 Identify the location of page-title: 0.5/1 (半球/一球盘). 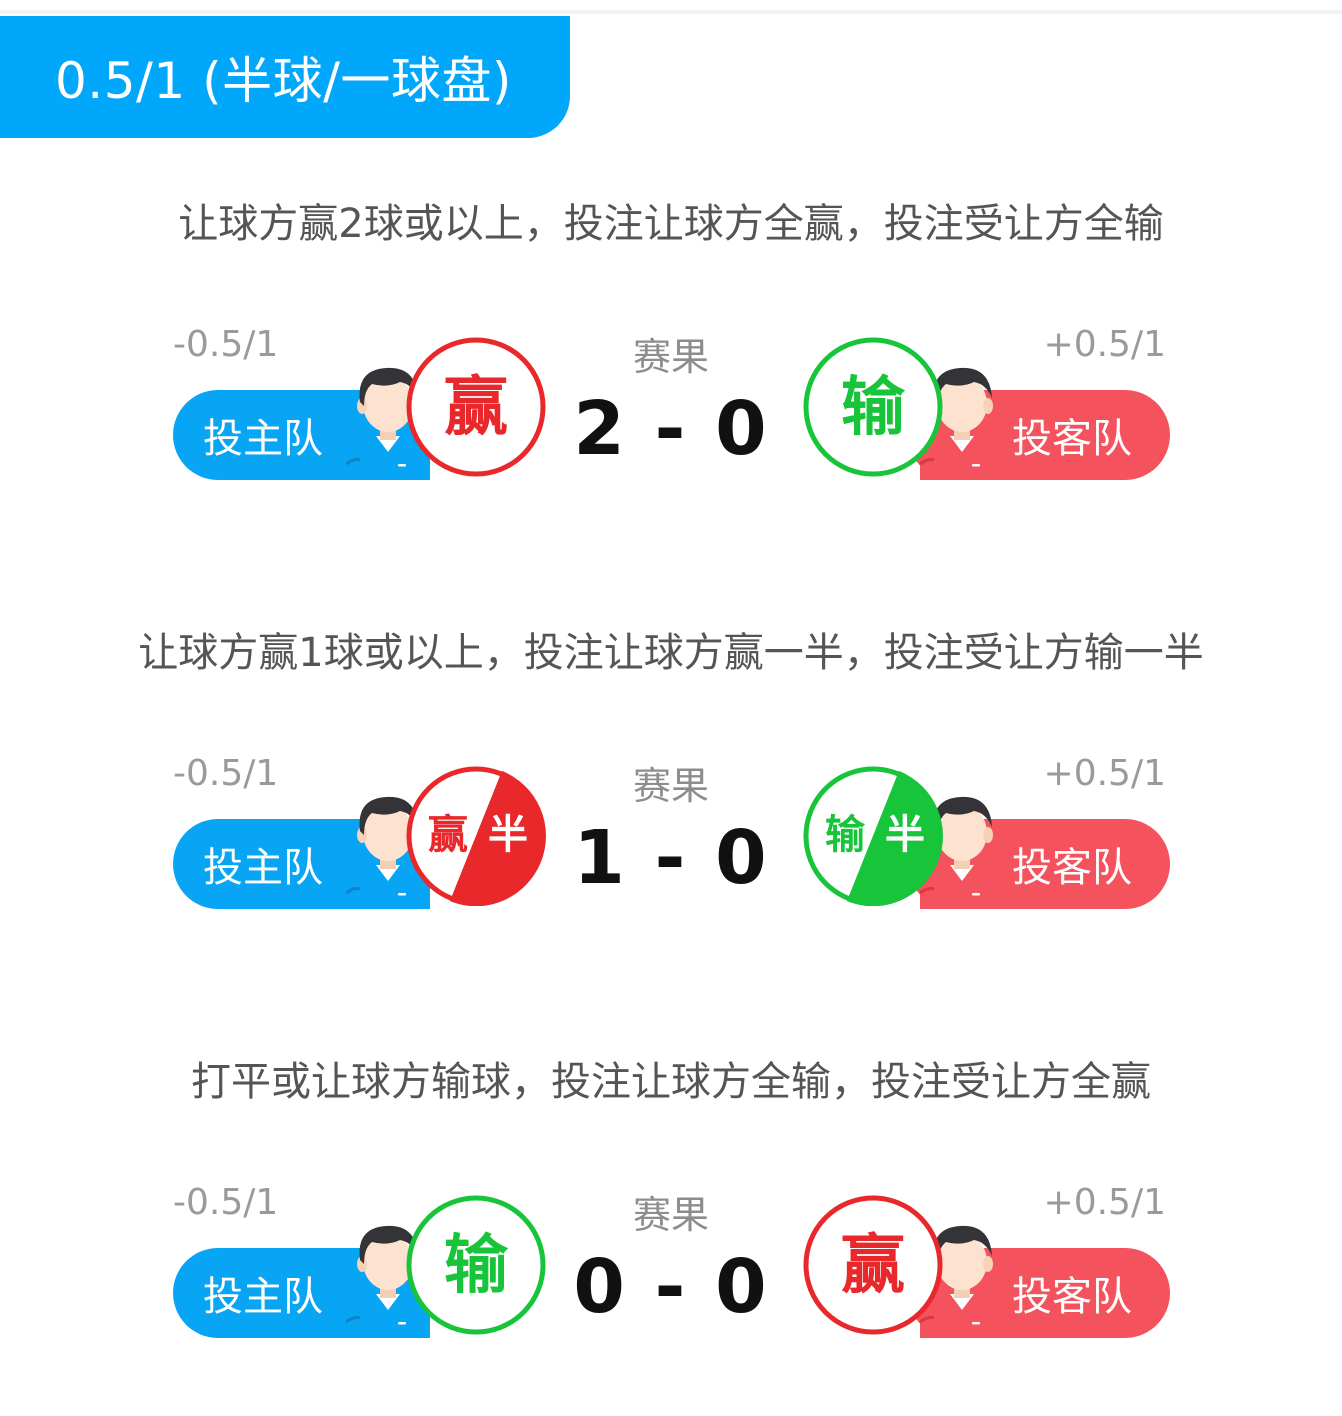
(283, 81).